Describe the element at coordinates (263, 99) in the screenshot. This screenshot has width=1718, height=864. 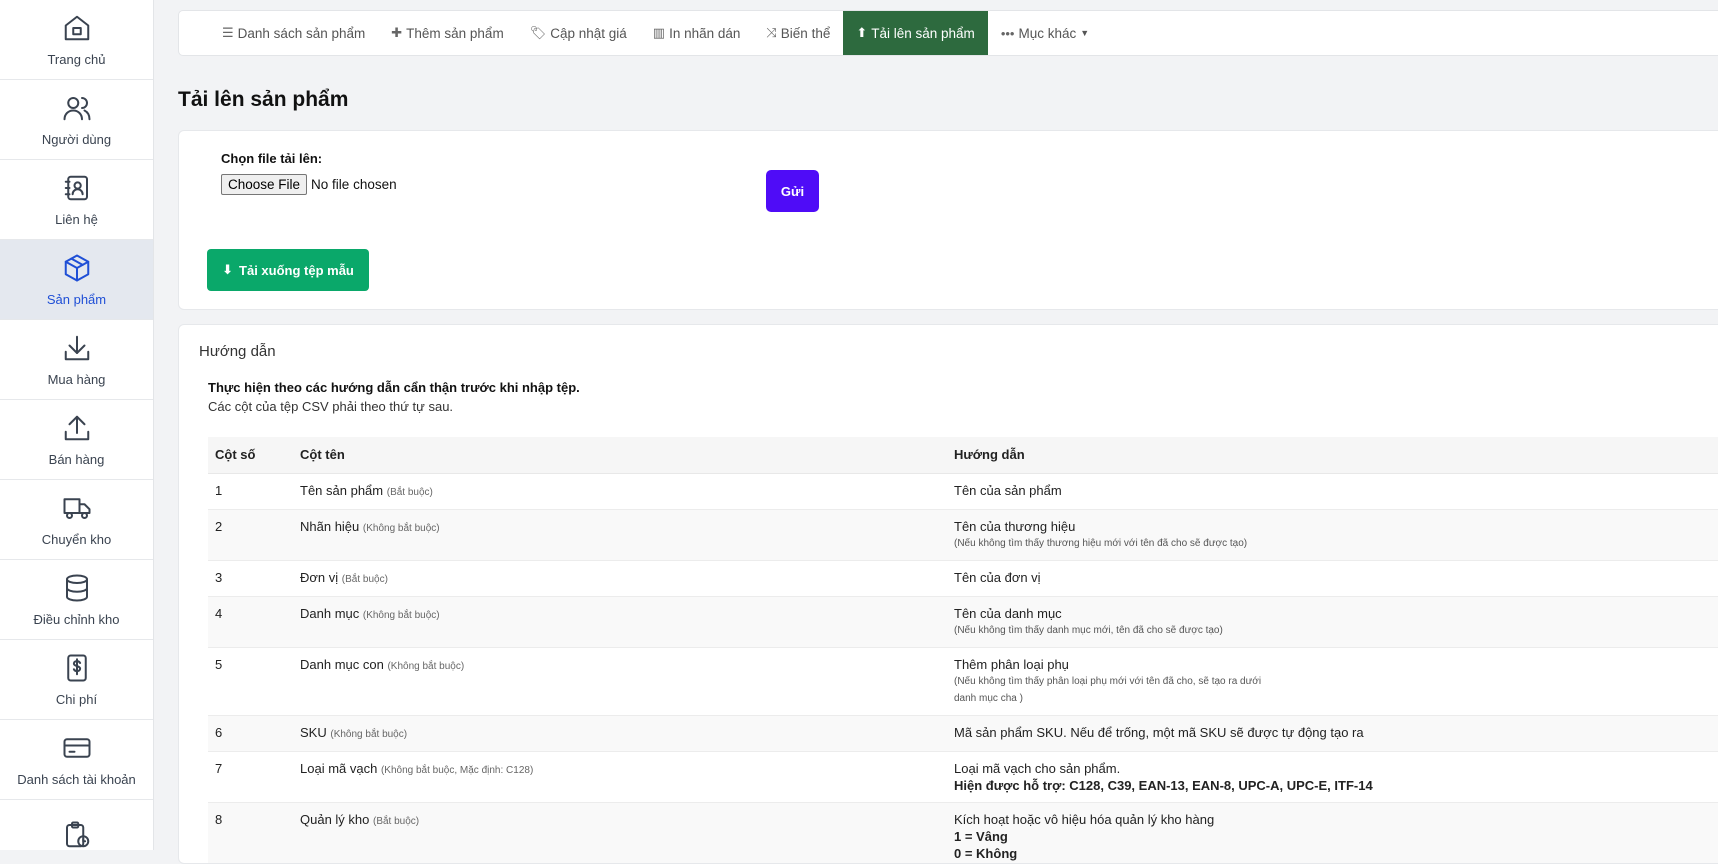
I see `page-title: Tải lên sản phẩm` at that location.